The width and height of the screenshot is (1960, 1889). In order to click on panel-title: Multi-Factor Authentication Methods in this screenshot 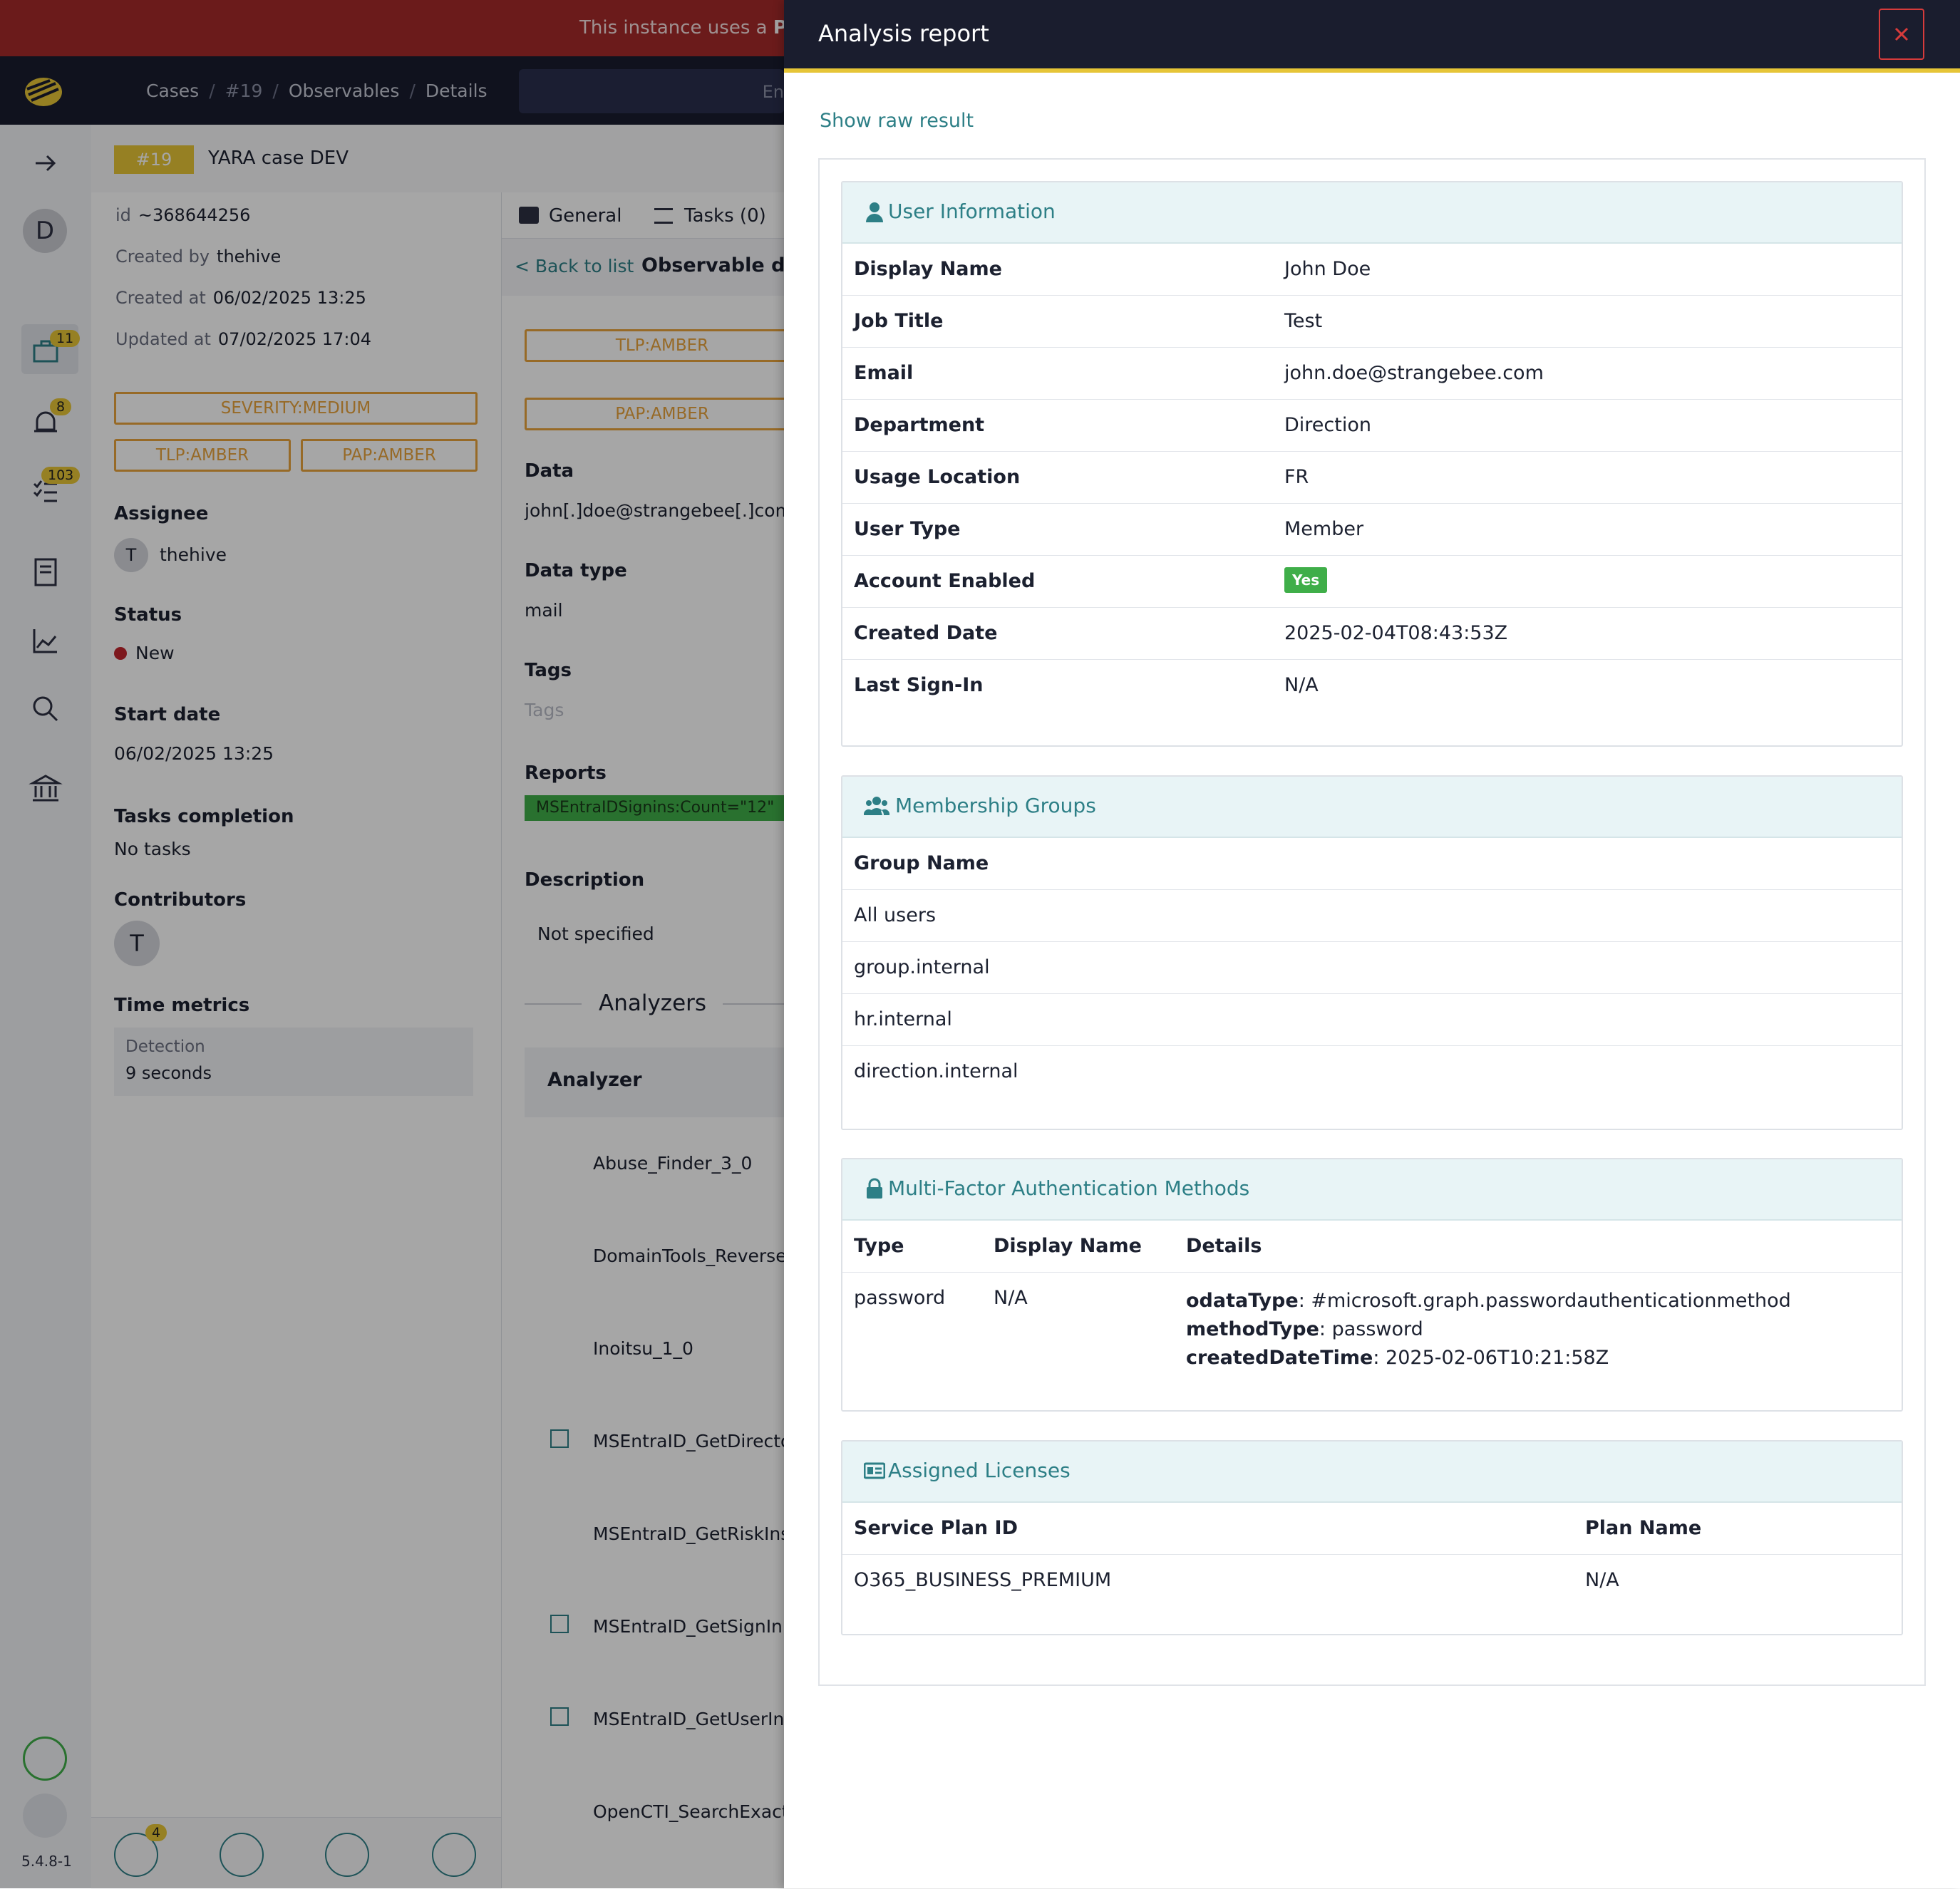, I will do `click(1069, 1188)`.